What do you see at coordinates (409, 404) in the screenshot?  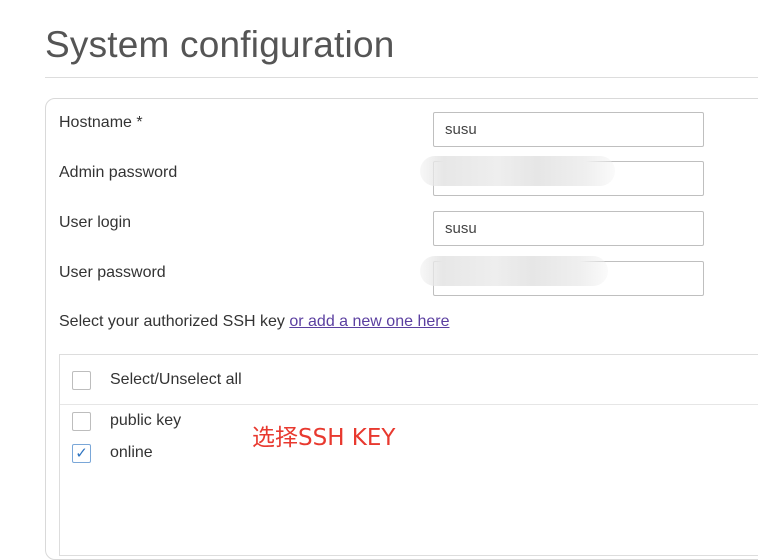 I see `key-list-divider` at bounding box center [409, 404].